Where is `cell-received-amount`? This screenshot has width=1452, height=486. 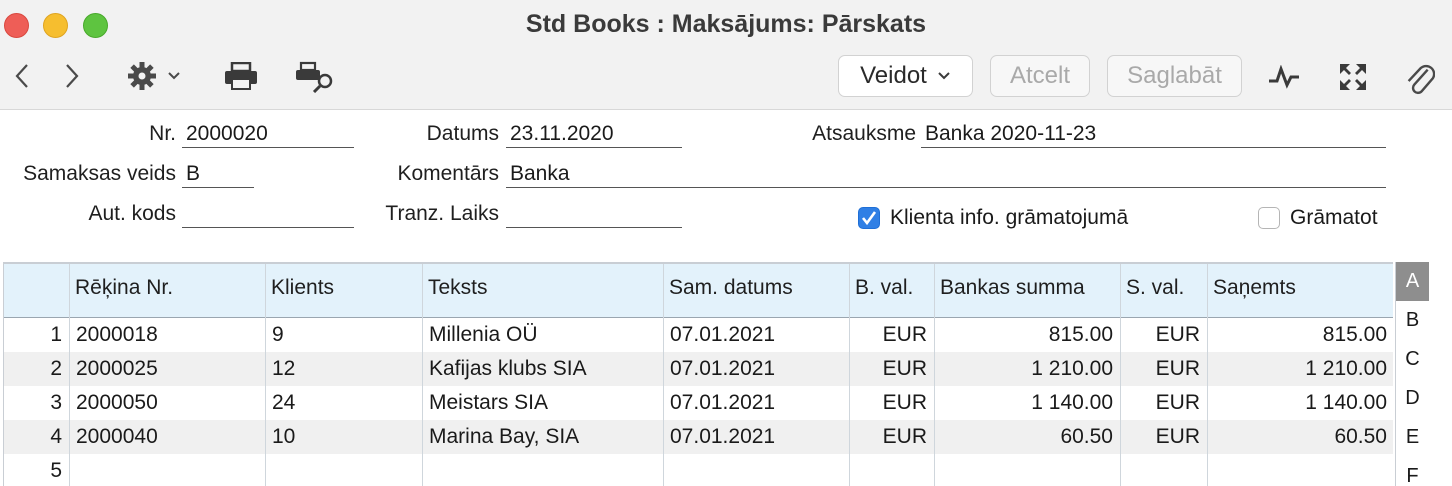
cell-received-amount is located at coordinates (1300, 470).